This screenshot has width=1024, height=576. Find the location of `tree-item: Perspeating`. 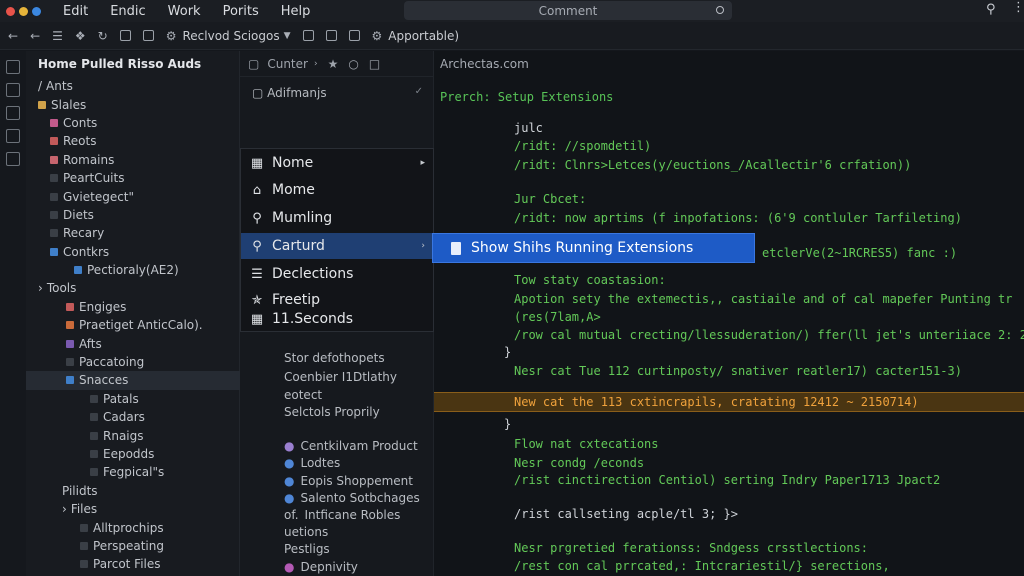

tree-item: Perspeating is located at coordinates (133, 546).